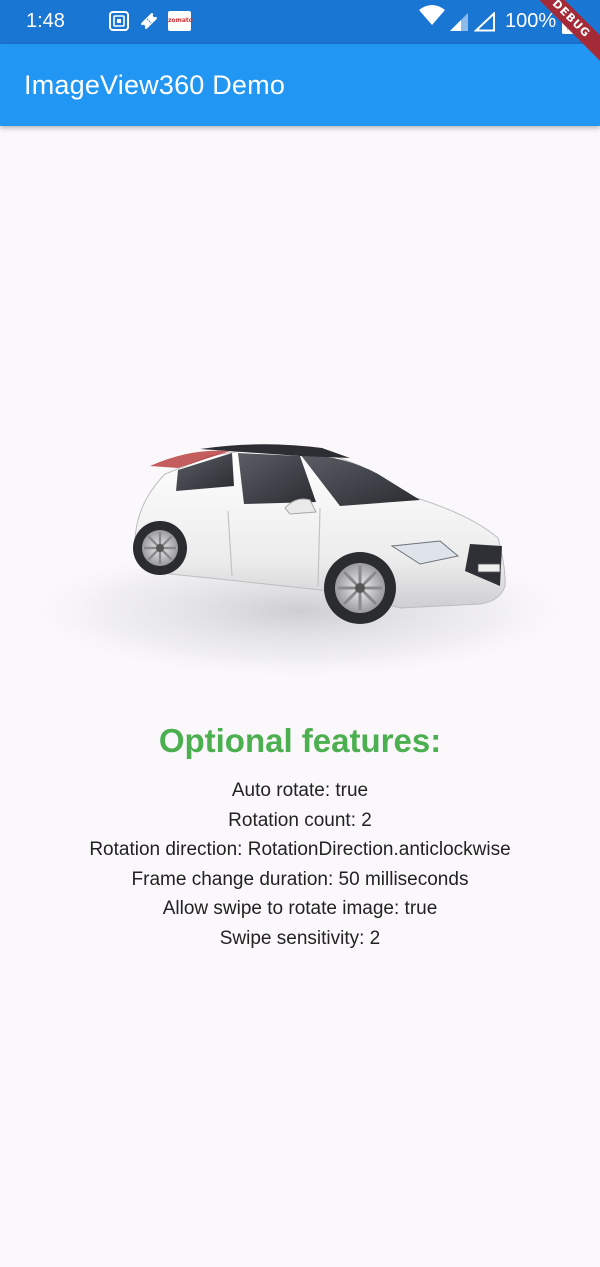 The height and width of the screenshot is (1267, 600). I want to click on zomato-app-icon: zomato, so click(180, 21).